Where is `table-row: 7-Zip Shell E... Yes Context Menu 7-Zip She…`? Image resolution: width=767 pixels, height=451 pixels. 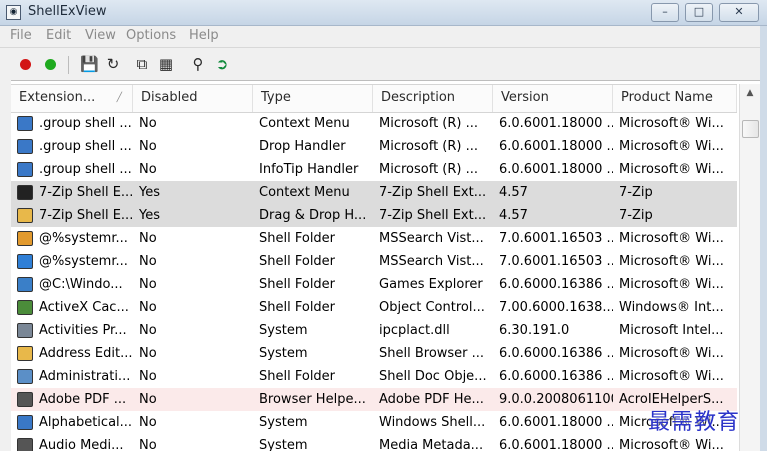 table-row: 7-Zip Shell E... Yes Context Menu 7-Zip She… is located at coordinates (374, 192).